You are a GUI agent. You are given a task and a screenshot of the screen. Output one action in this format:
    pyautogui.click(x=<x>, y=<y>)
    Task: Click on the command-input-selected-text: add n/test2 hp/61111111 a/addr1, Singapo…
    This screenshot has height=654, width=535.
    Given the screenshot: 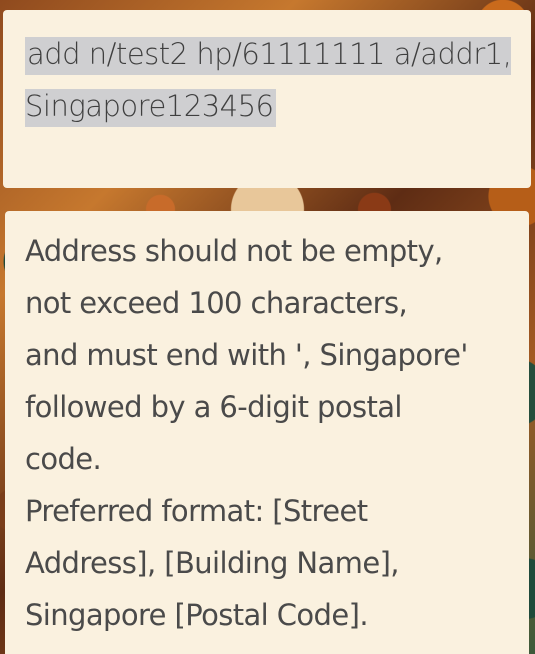 What is the action you would take?
    pyautogui.click(x=268, y=82)
    